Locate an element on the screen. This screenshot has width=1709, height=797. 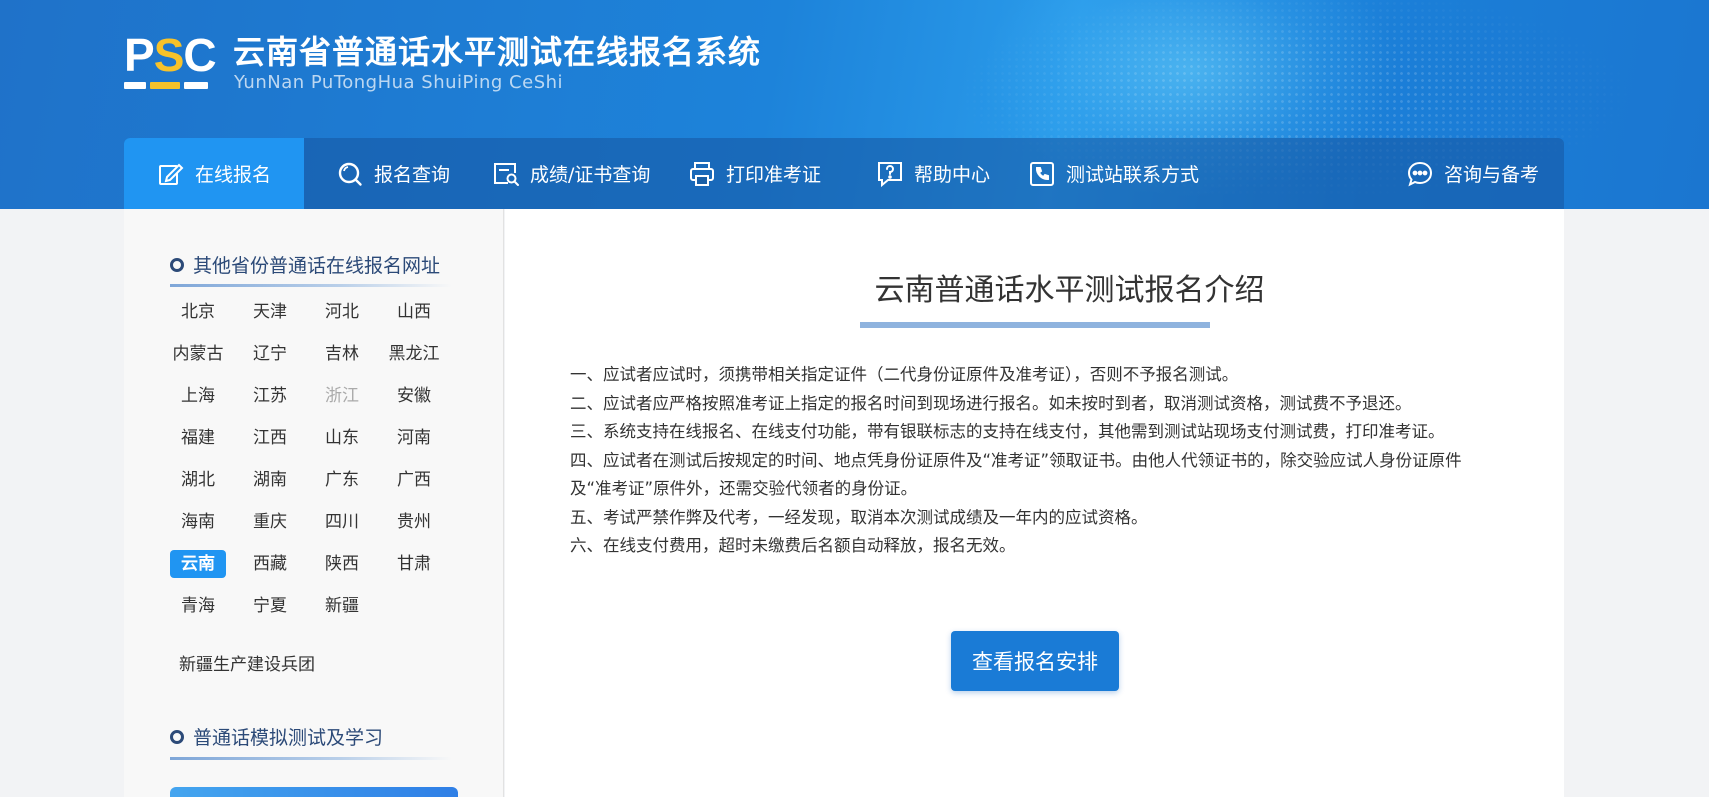
site-subtitle: YunNan PuTongHua ShuiPing CeShi is located at coordinates (399, 82).